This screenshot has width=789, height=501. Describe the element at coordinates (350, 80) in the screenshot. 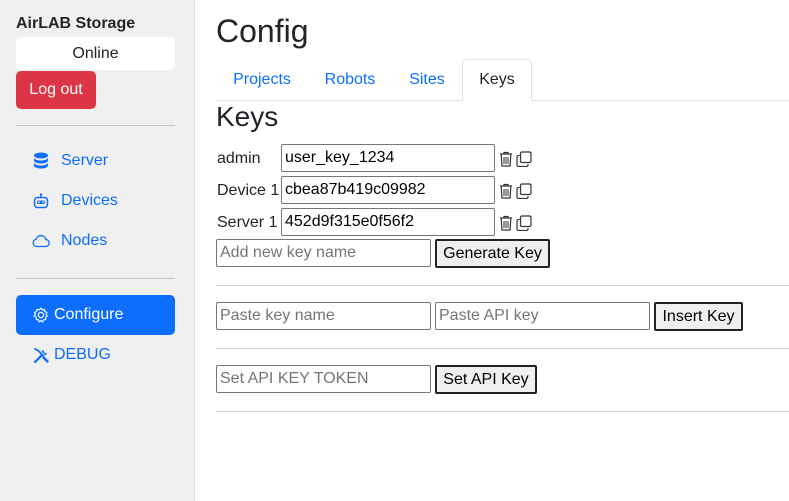

I see `tab-robots: Robots` at that location.